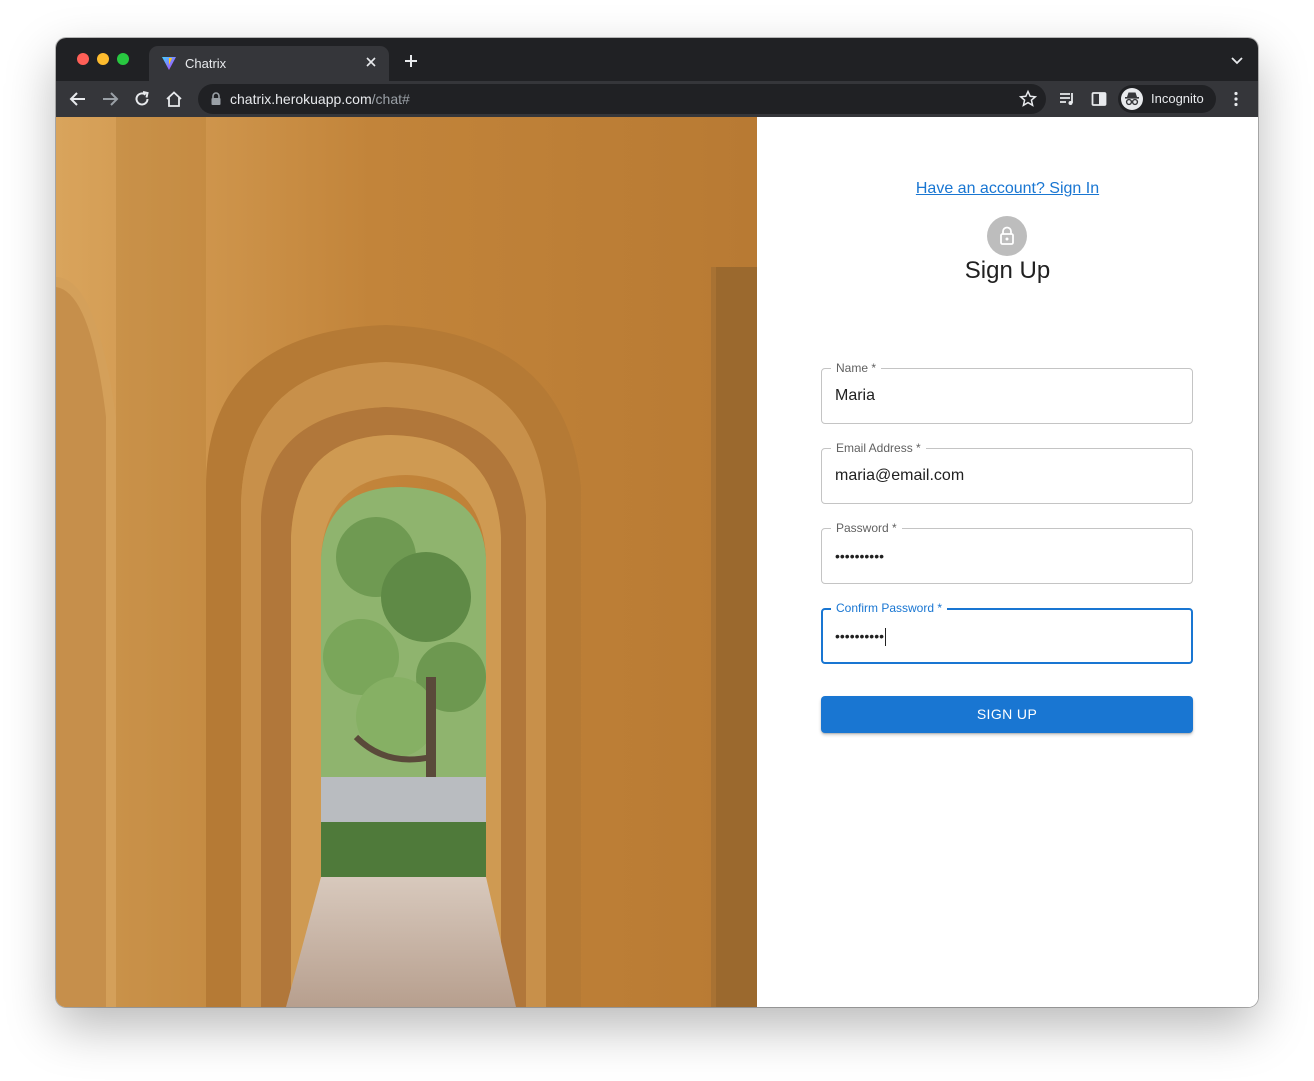  What do you see at coordinates (1007, 552) in the screenshot?
I see `password-field: Password * ••••••••••` at bounding box center [1007, 552].